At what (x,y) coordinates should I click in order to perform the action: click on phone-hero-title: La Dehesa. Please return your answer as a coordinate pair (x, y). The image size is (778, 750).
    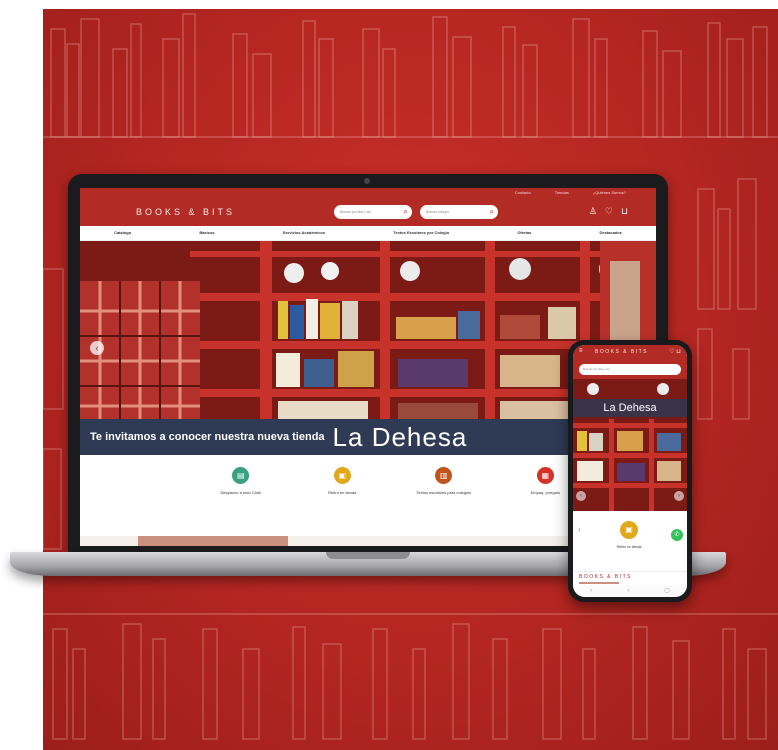
    Looking at the image, I should click on (630, 408).